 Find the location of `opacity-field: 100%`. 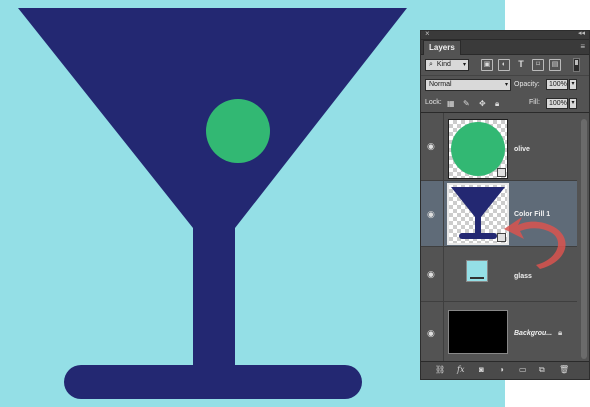

opacity-field: 100% is located at coordinates (557, 84).